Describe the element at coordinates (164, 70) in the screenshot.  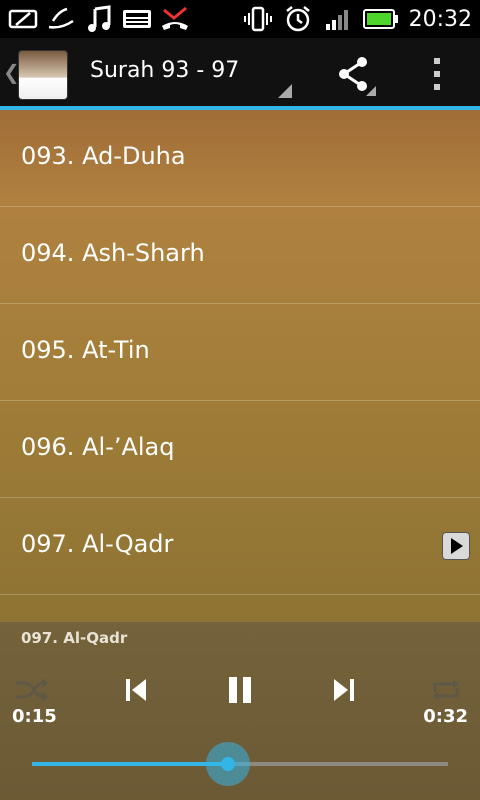
I see `page-title: Surah 93 - 97` at that location.